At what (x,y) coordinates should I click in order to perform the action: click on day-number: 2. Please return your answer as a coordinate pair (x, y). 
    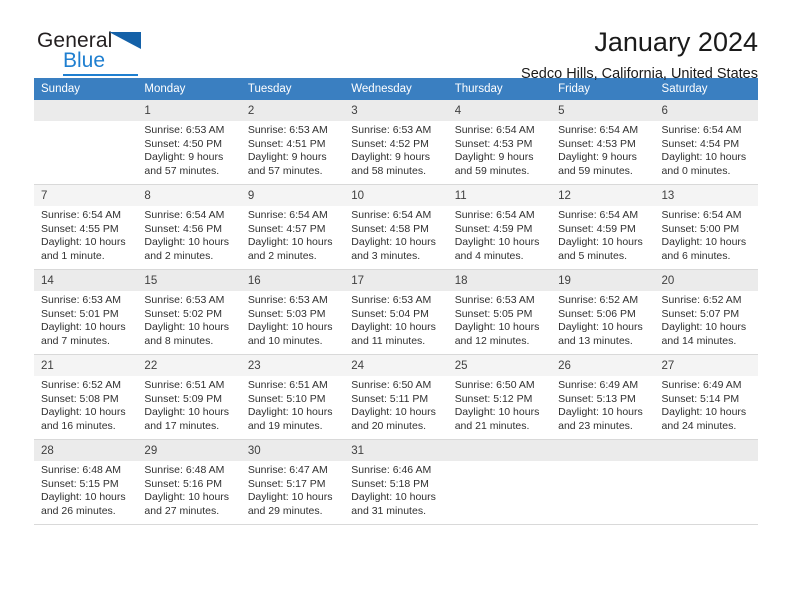
    Looking at the image, I should click on (292, 110).